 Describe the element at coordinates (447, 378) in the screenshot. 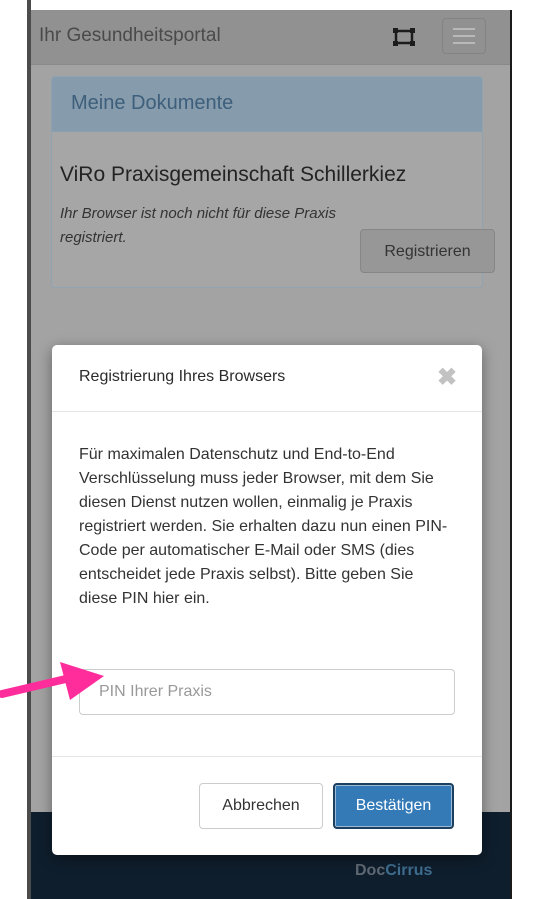

I see `close-icon: ✖` at that location.